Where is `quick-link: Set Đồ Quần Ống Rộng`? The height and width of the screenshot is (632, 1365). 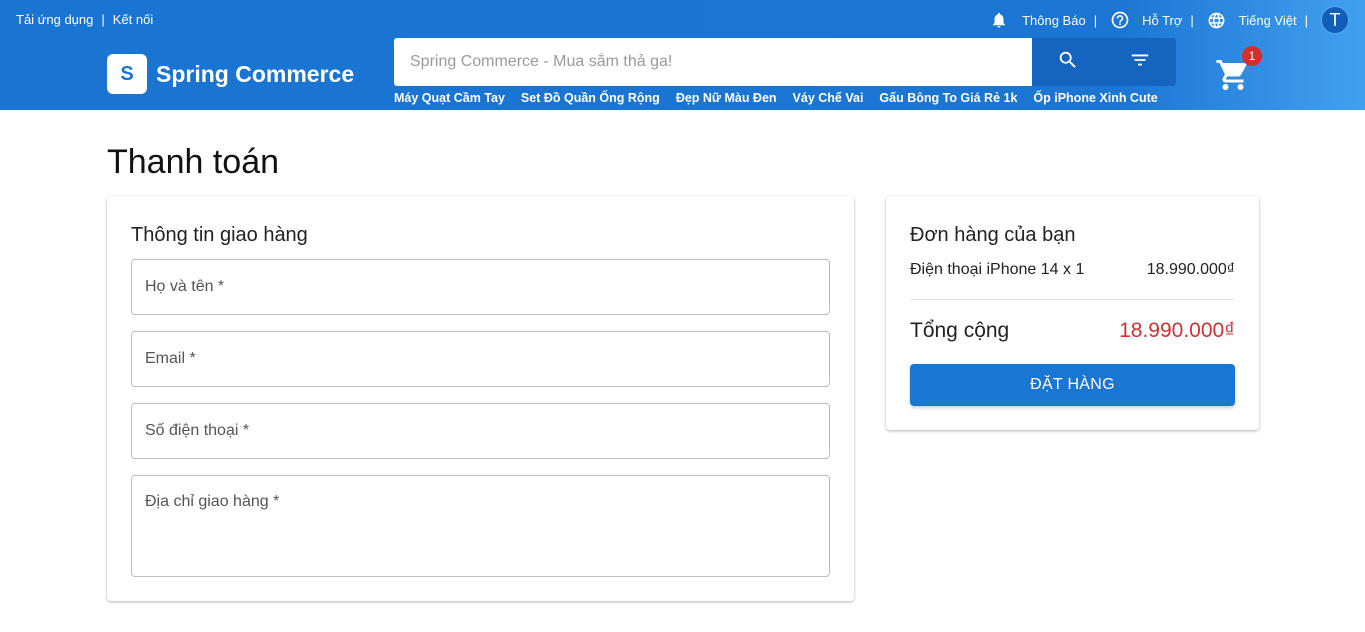 quick-link: Set Đồ Quần Ống Rộng is located at coordinates (590, 98).